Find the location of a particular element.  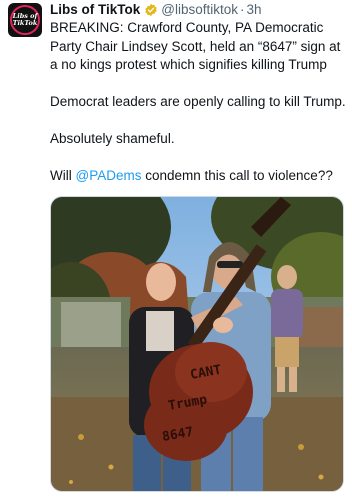

tweet-paragraph: Absolutely shameful. is located at coordinates (112, 138).